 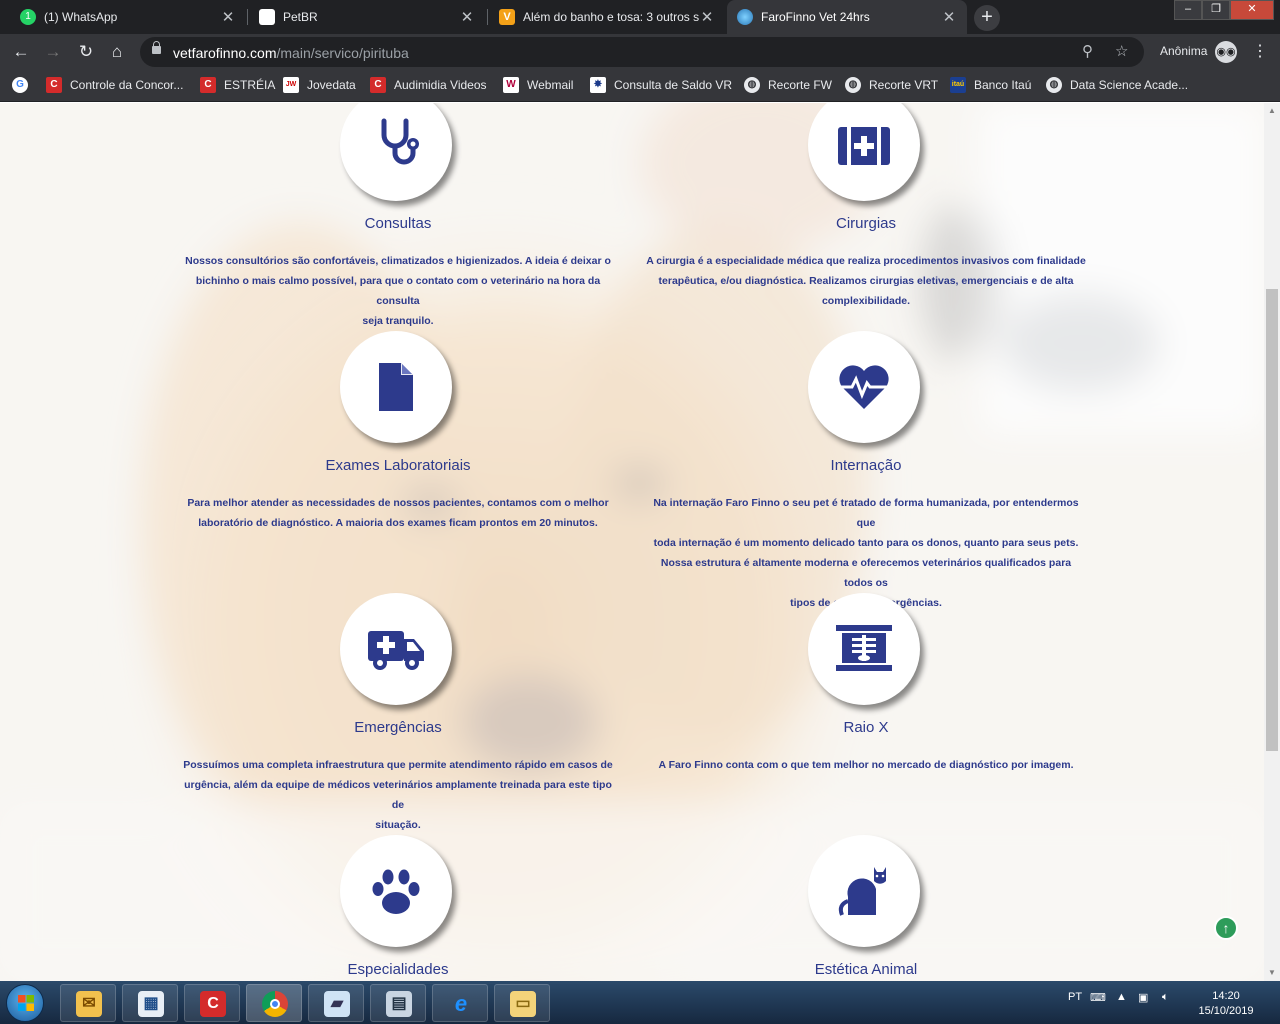 I want to click on bookmark-item: ✸ Consulta de Saldo VR, so click(x=661, y=85).